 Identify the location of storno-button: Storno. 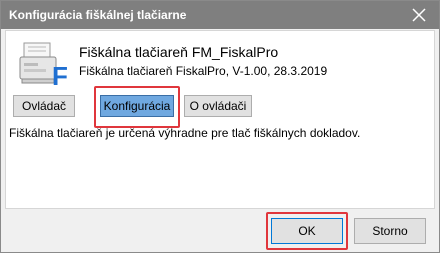
(390, 231).